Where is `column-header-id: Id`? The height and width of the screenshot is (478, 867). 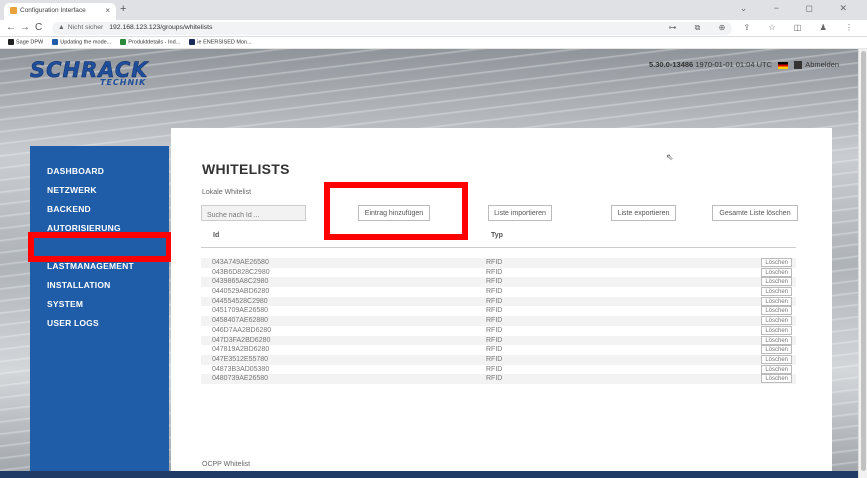 column-header-id: Id is located at coordinates (216, 235).